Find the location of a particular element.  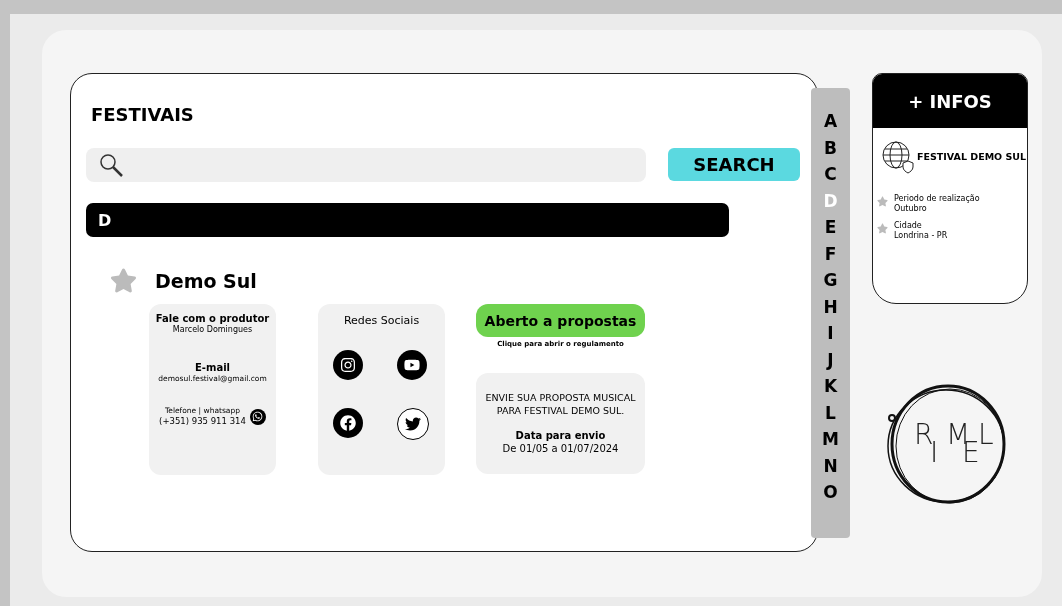

alphabet-letter: G is located at coordinates (830, 280).